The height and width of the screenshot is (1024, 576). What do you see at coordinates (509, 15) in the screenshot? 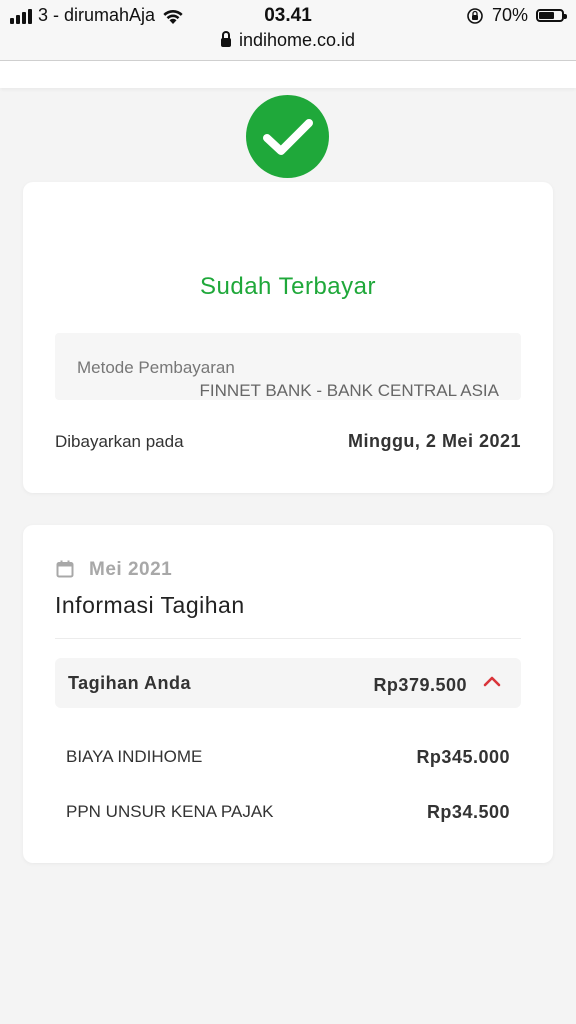
I see `battery-percent: 70%` at bounding box center [509, 15].